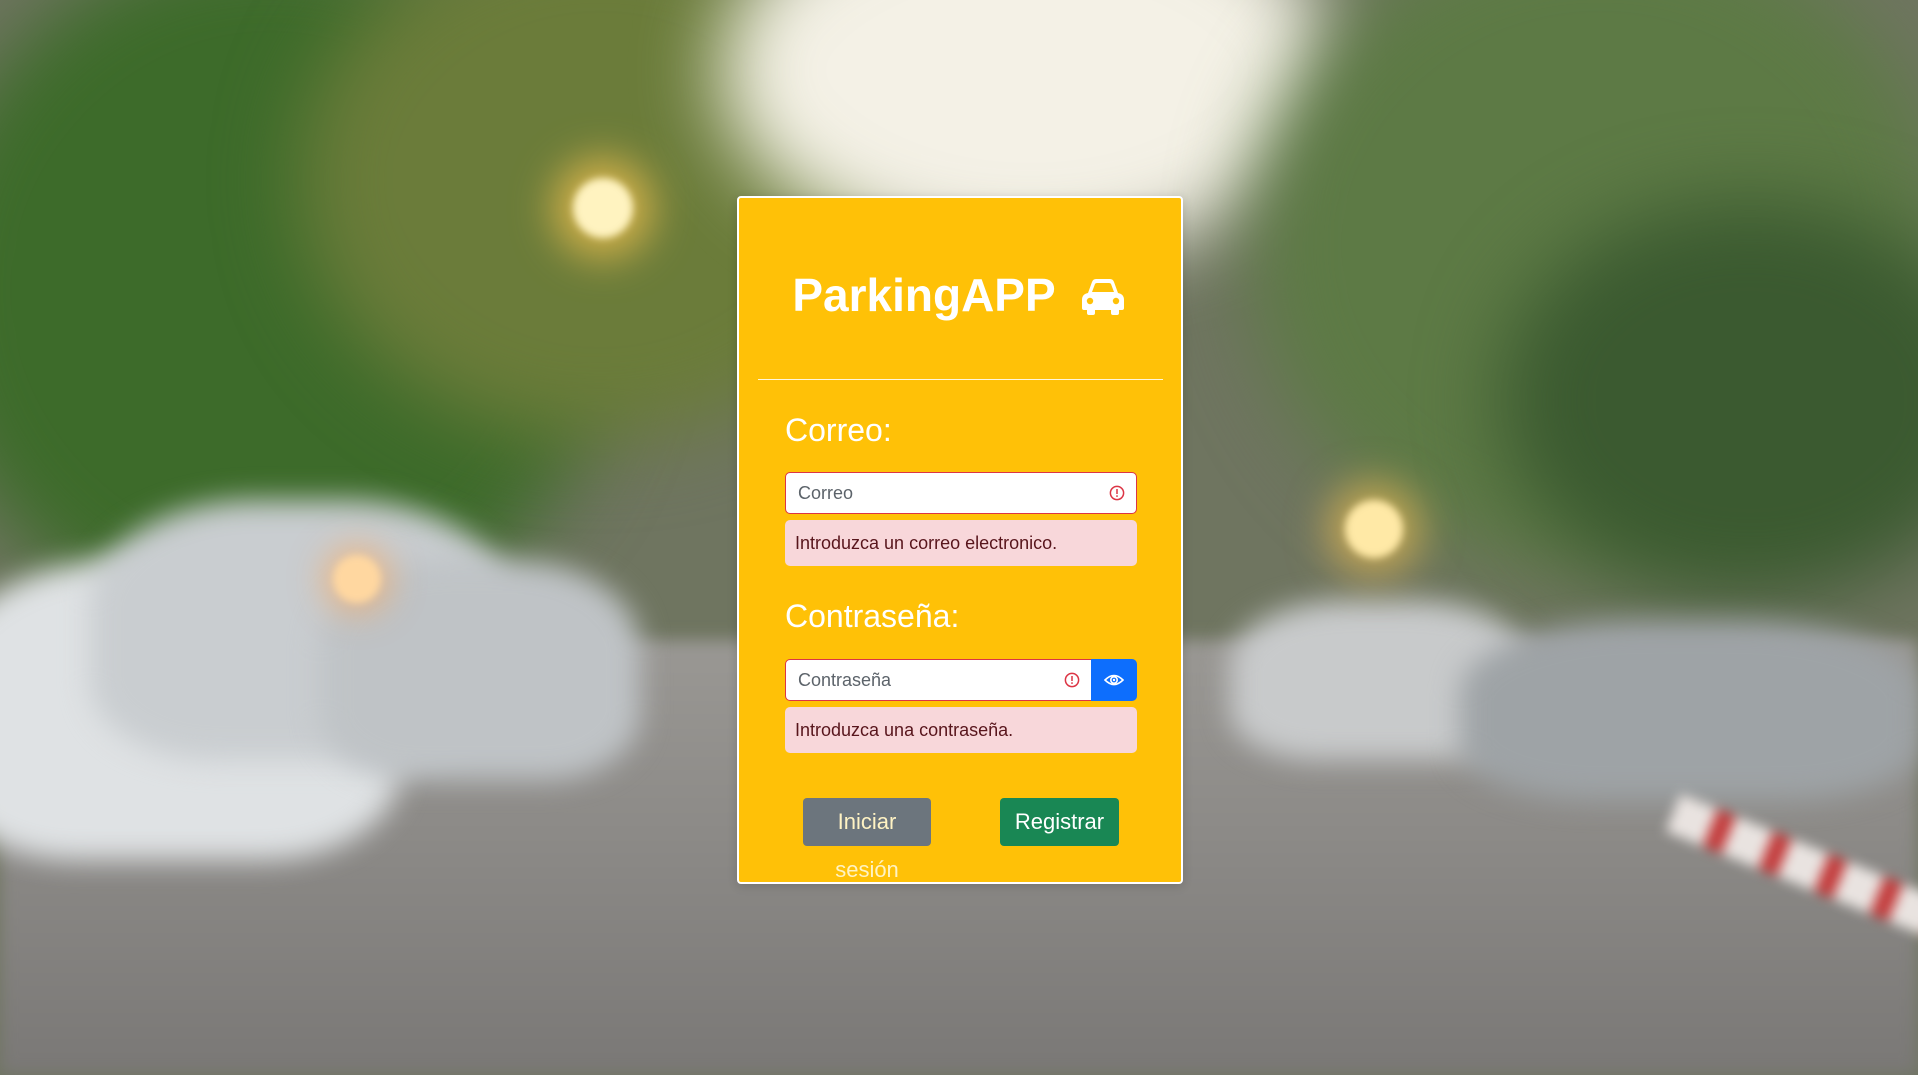 This screenshot has width=1918, height=1075. Describe the element at coordinates (872, 616) in the screenshot. I see `password-label: Contraseña:` at that location.